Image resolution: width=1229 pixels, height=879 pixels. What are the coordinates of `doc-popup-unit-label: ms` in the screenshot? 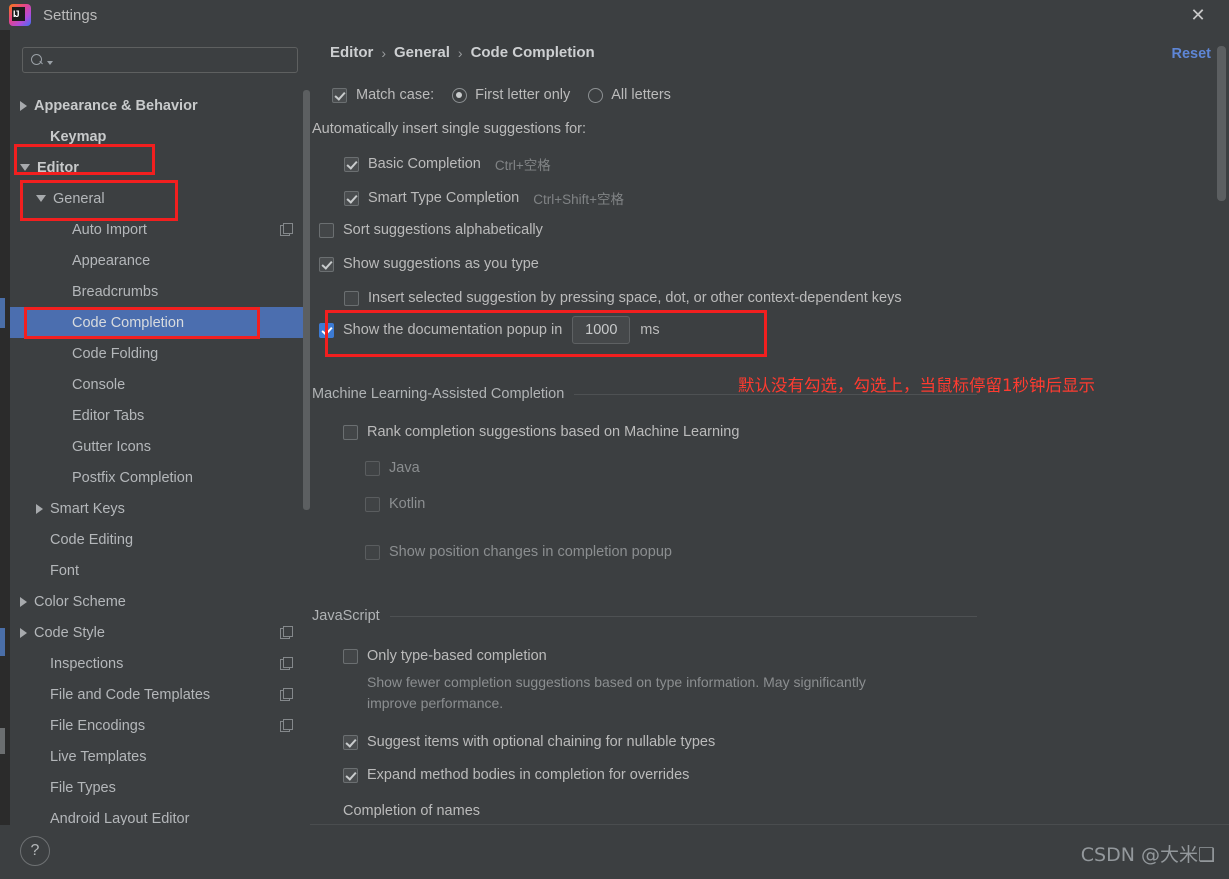 It's located at (650, 330).